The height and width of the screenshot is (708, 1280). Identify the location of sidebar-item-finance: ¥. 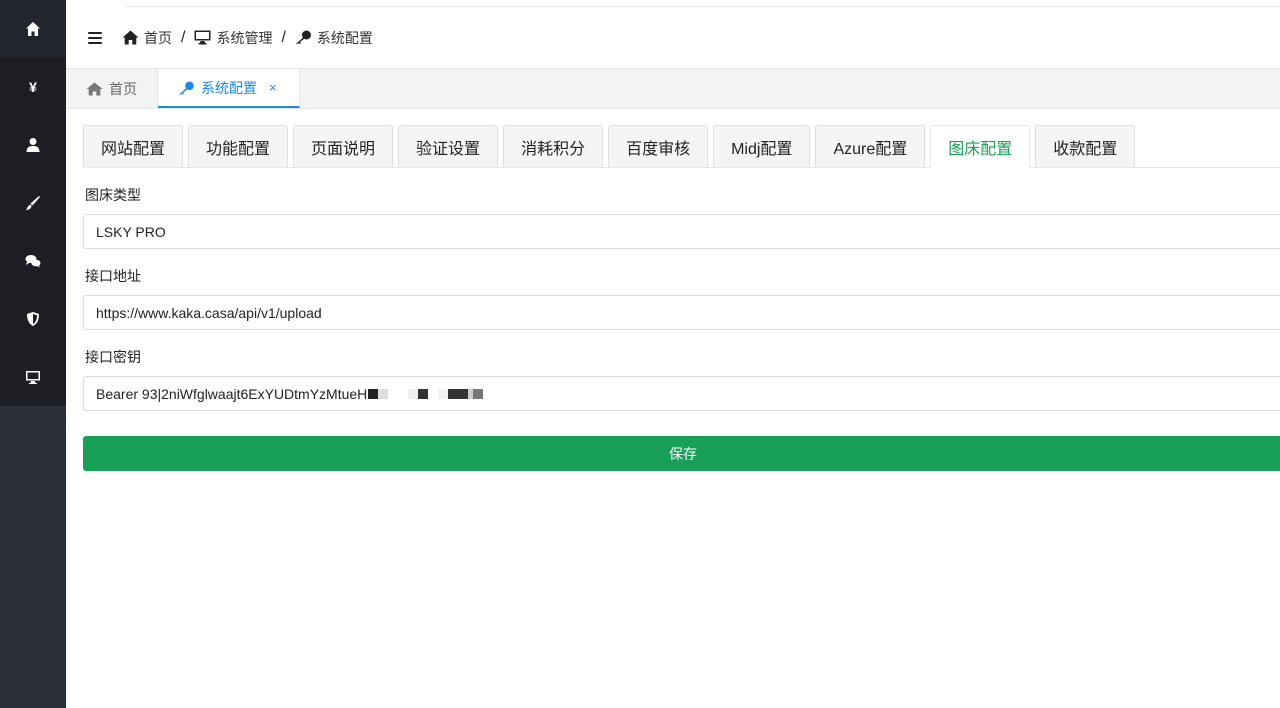
(33, 87).